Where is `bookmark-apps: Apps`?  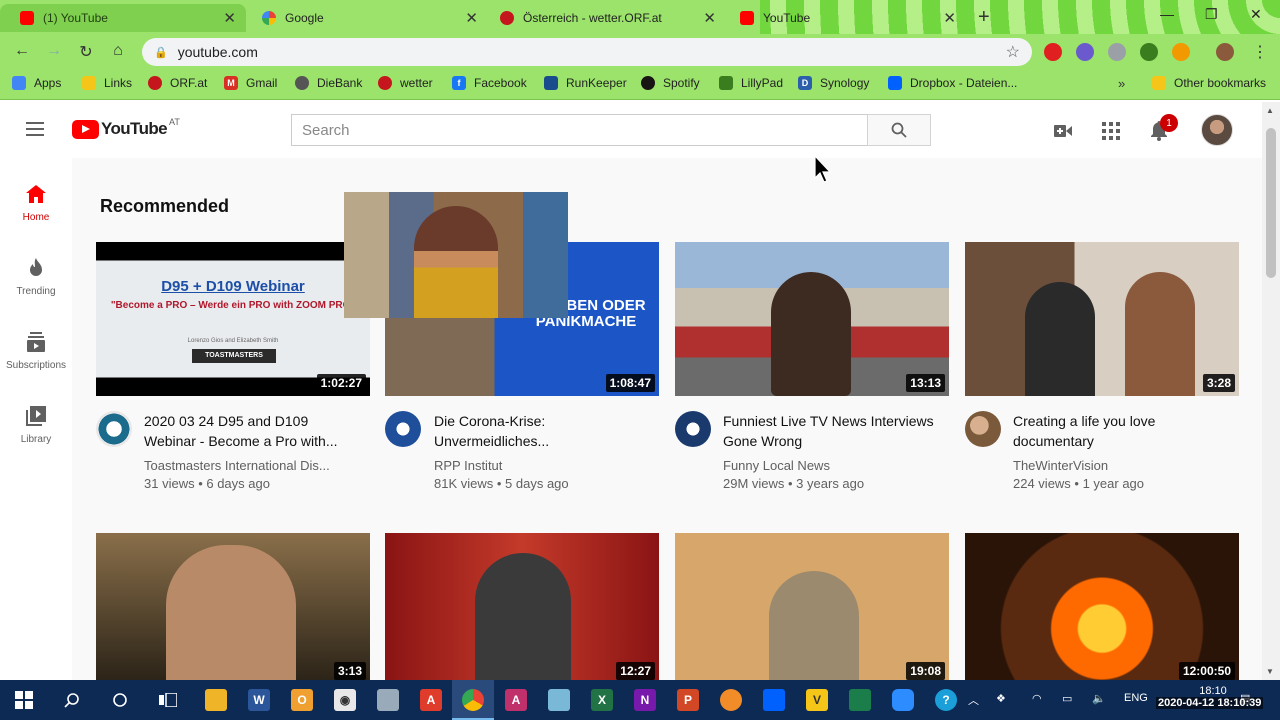 bookmark-apps: Apps is located at coordinates (36, 83).